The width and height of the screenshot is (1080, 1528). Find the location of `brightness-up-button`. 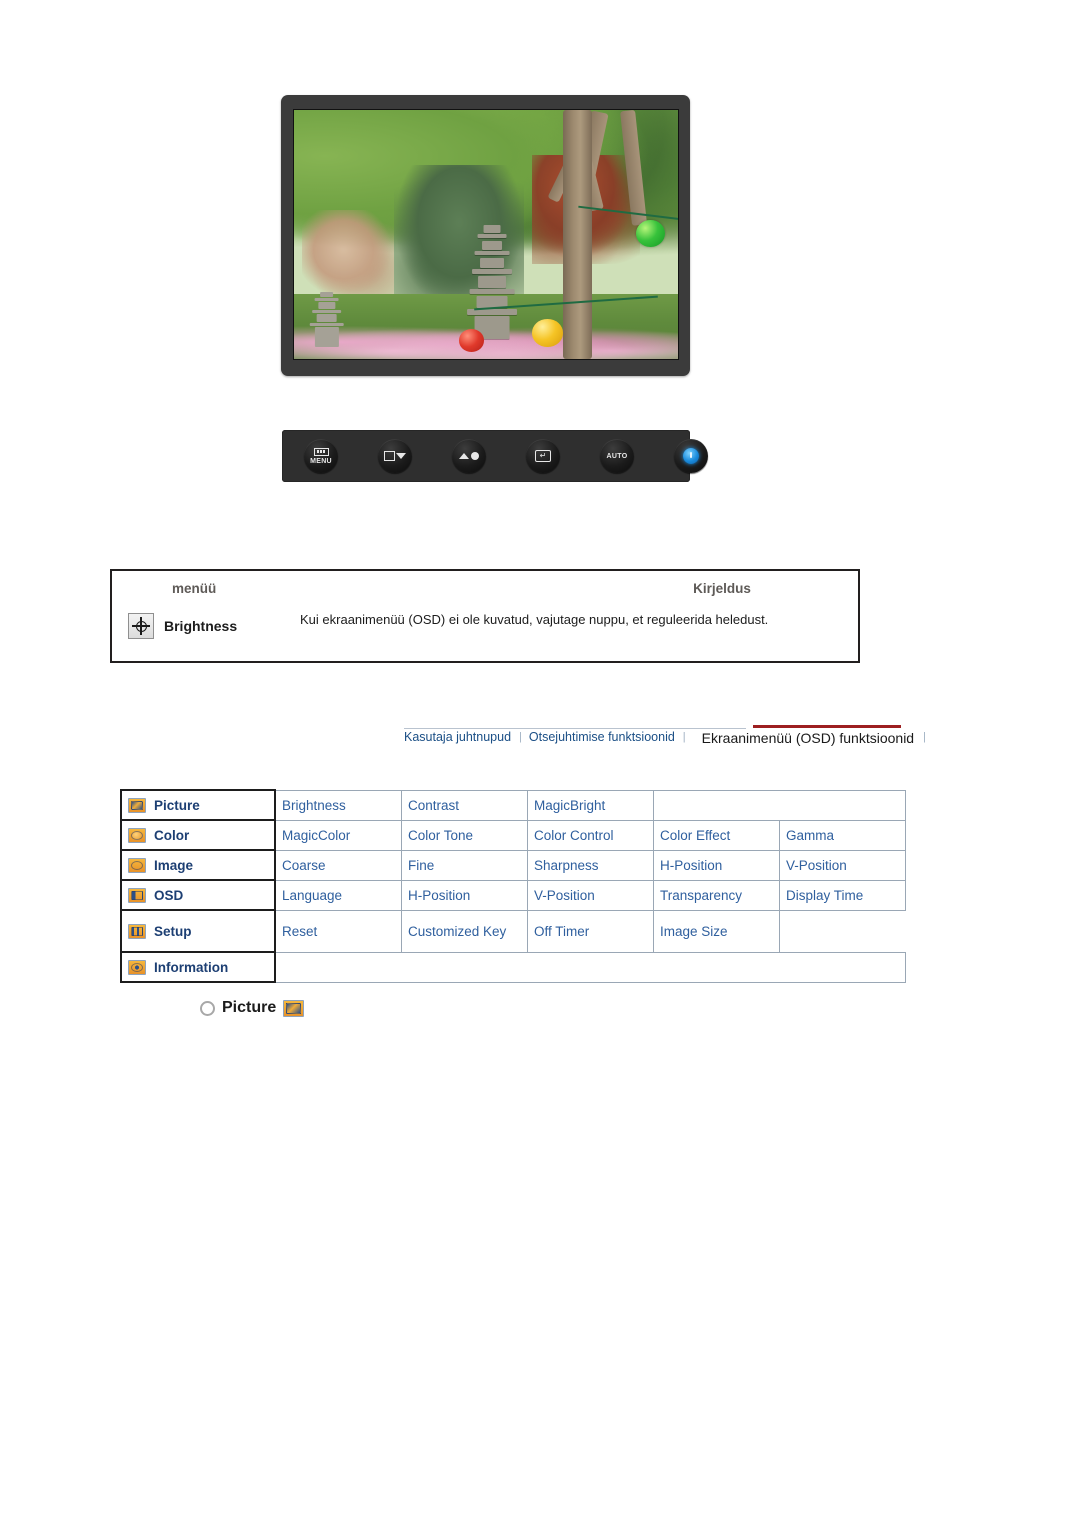

brightness-up-button is located at coordinates (469, 456).